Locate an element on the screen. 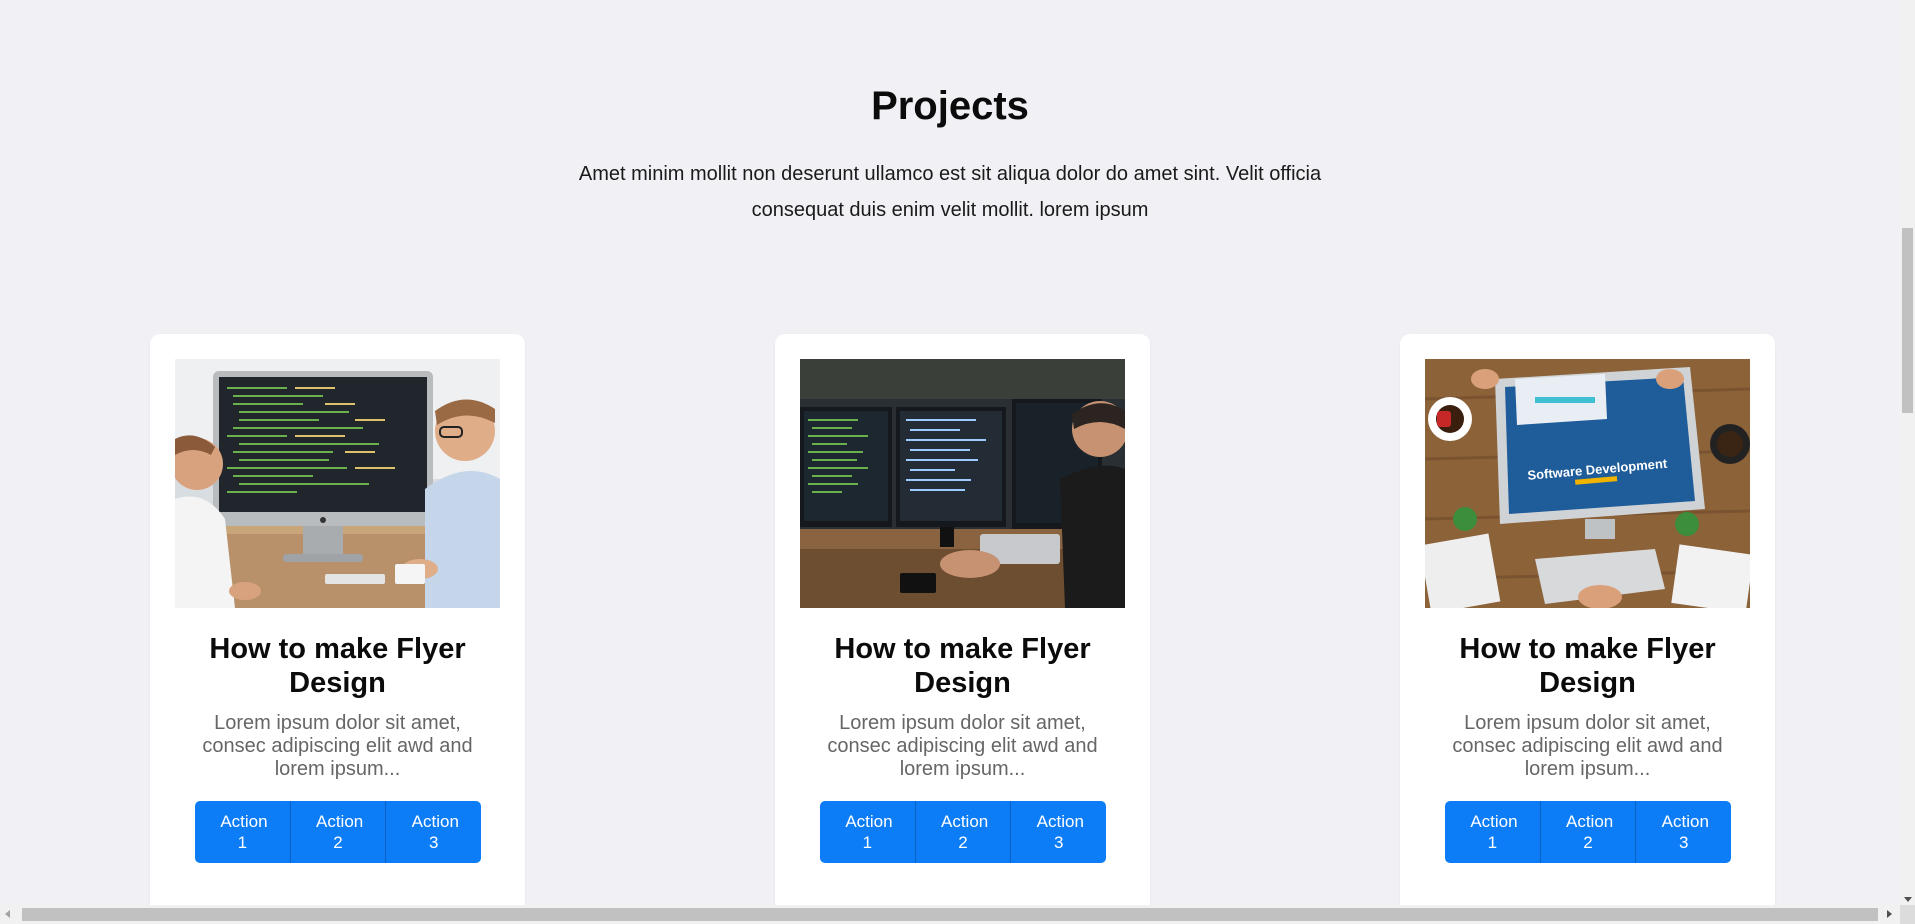 Image resolution: width=1915 pixels, height=924 pixels. scrollbar-corner is located at coordinates (1907, 914).